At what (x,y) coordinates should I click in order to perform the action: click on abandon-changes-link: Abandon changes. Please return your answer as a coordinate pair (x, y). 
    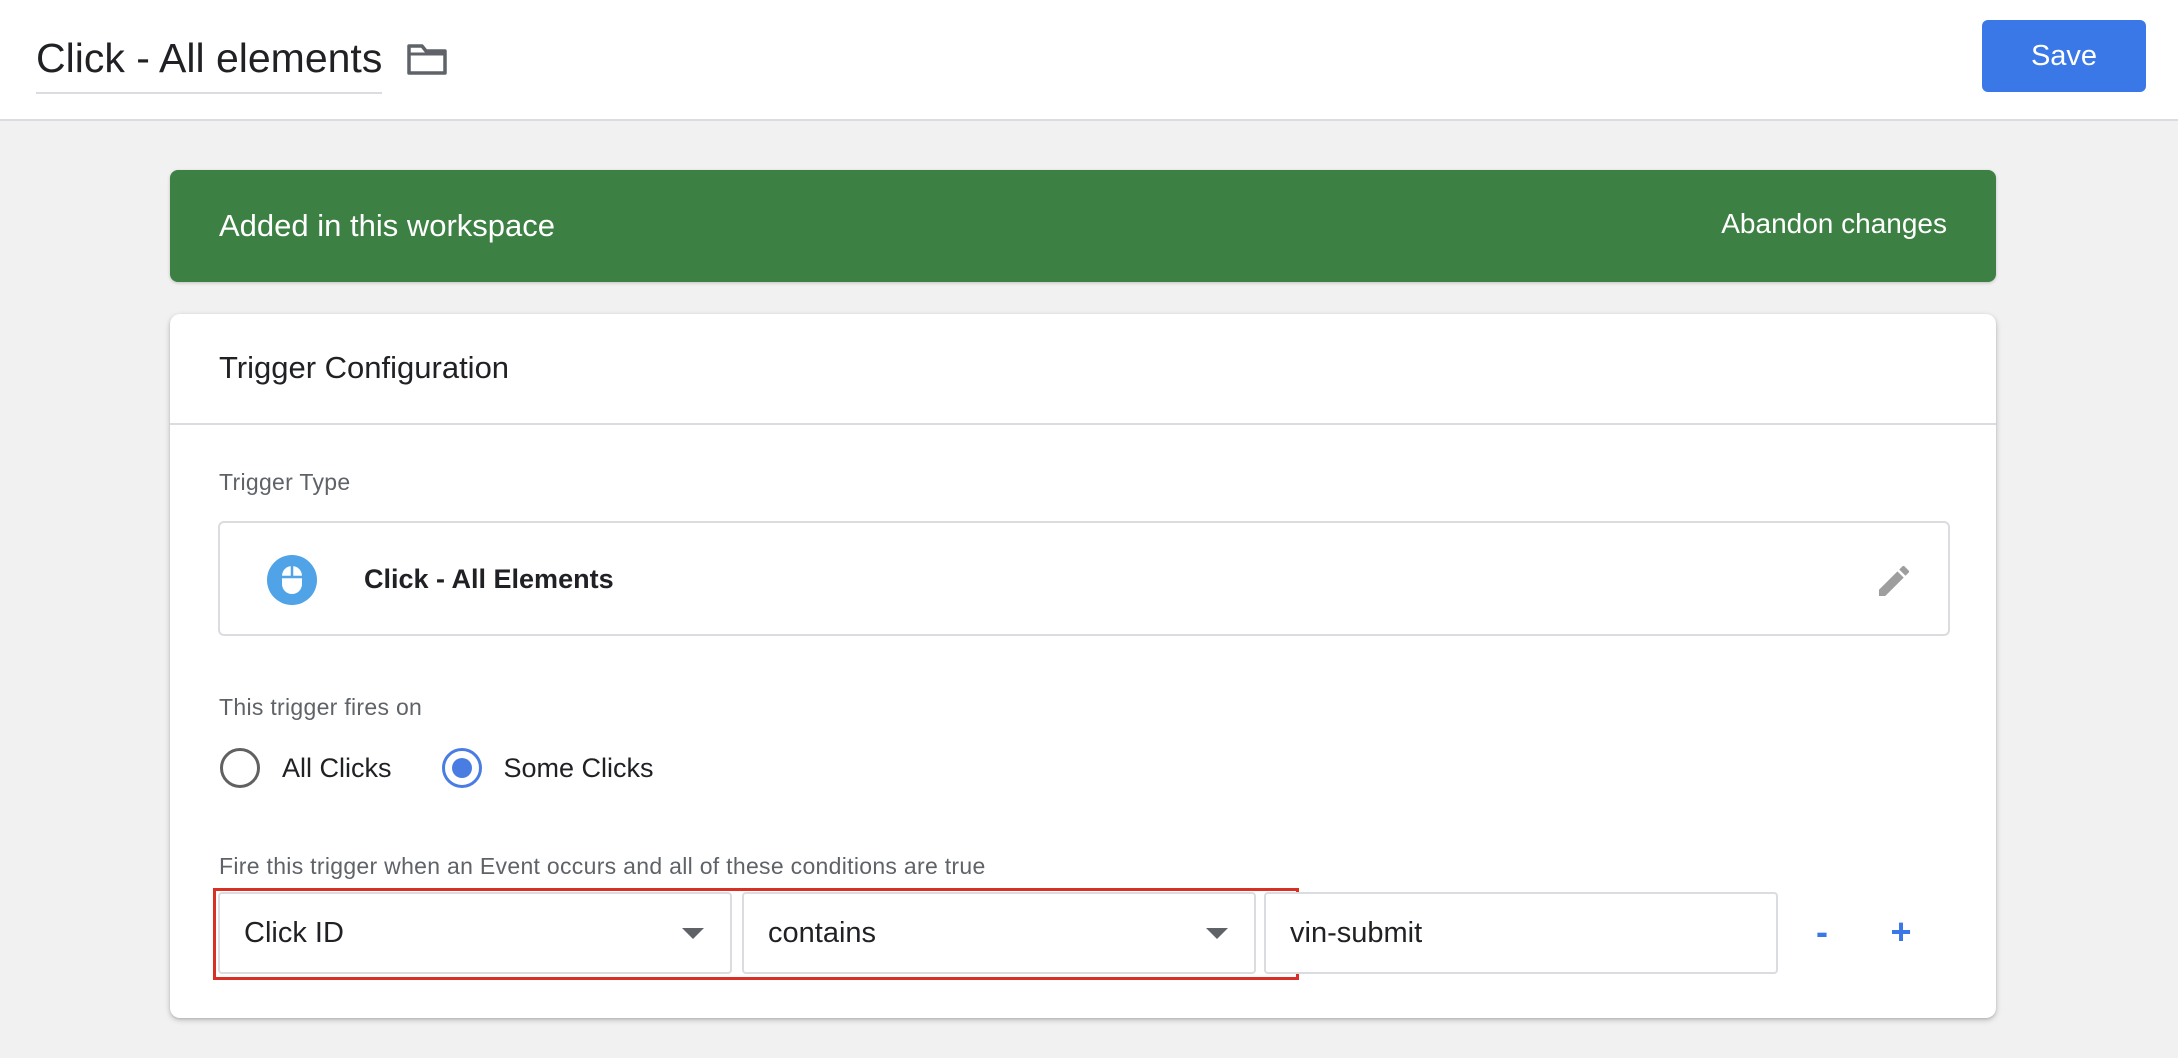
    Looking at the image, I should click on (1834, 224).